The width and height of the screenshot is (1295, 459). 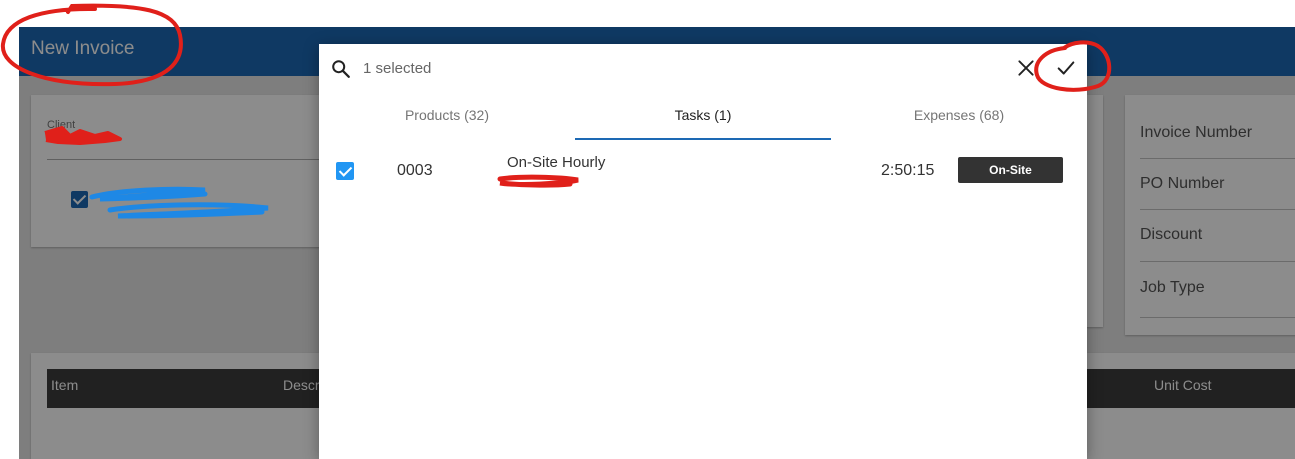 I want to click on tab-tasks: Tasks (1), so click(x=703, y=121).